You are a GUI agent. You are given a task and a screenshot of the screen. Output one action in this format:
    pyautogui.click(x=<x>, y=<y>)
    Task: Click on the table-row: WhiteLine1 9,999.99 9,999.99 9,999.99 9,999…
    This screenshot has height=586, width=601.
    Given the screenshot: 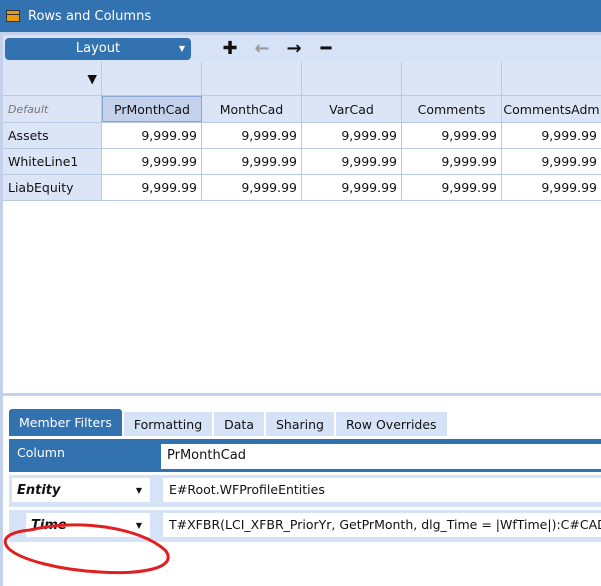 What is the action you would take?
    pyautogui.click(x=302, y=162)
    